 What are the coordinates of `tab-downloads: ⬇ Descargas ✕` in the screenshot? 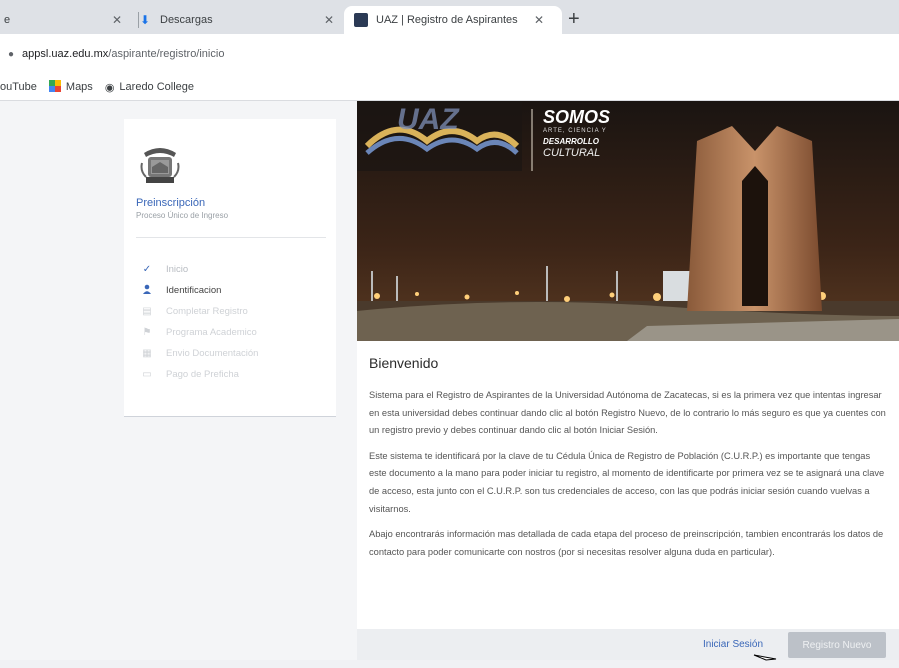 It's located at (240, 20).